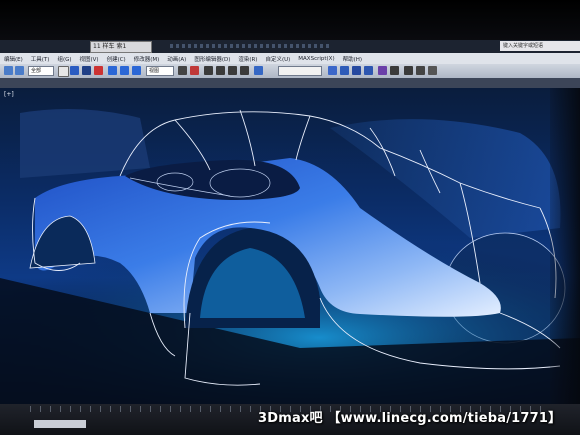  What do you see at coordinates (300, 71) in the screenshot?
I see `named-selection-sets-input` at bounding box center [300, 71].